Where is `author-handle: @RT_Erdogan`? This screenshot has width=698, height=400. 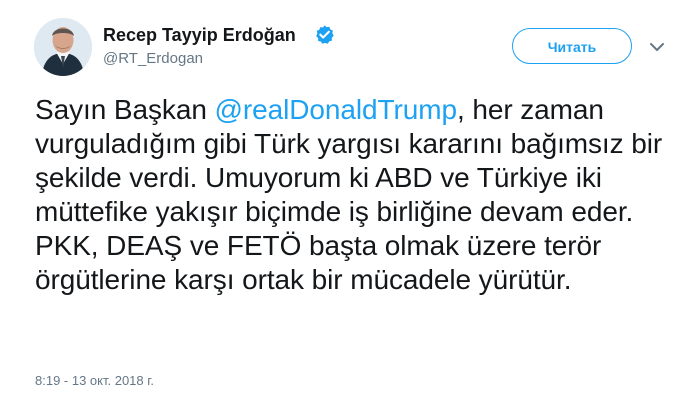
author-handle: @RT_Erdogan is located at coordinates (153, 59).